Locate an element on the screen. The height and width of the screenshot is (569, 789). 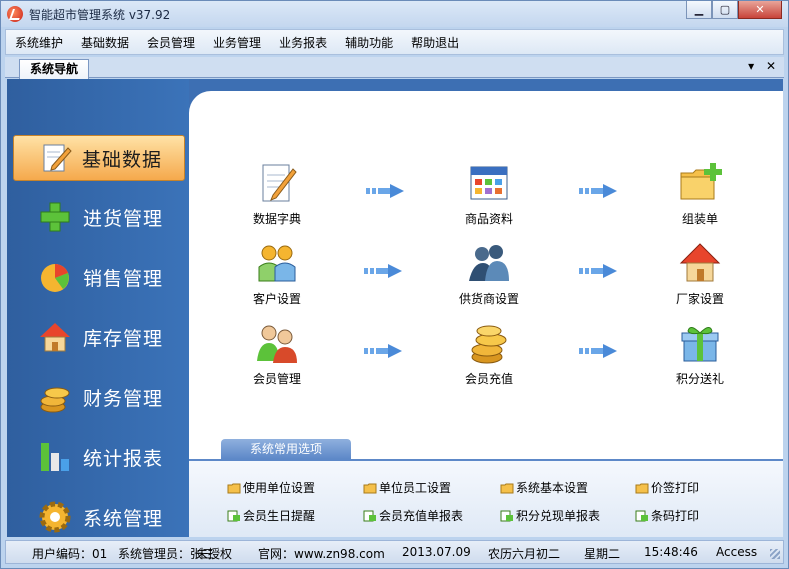
option-recharge-report: 会员充值单报表 is located at coordinates (413, 515).